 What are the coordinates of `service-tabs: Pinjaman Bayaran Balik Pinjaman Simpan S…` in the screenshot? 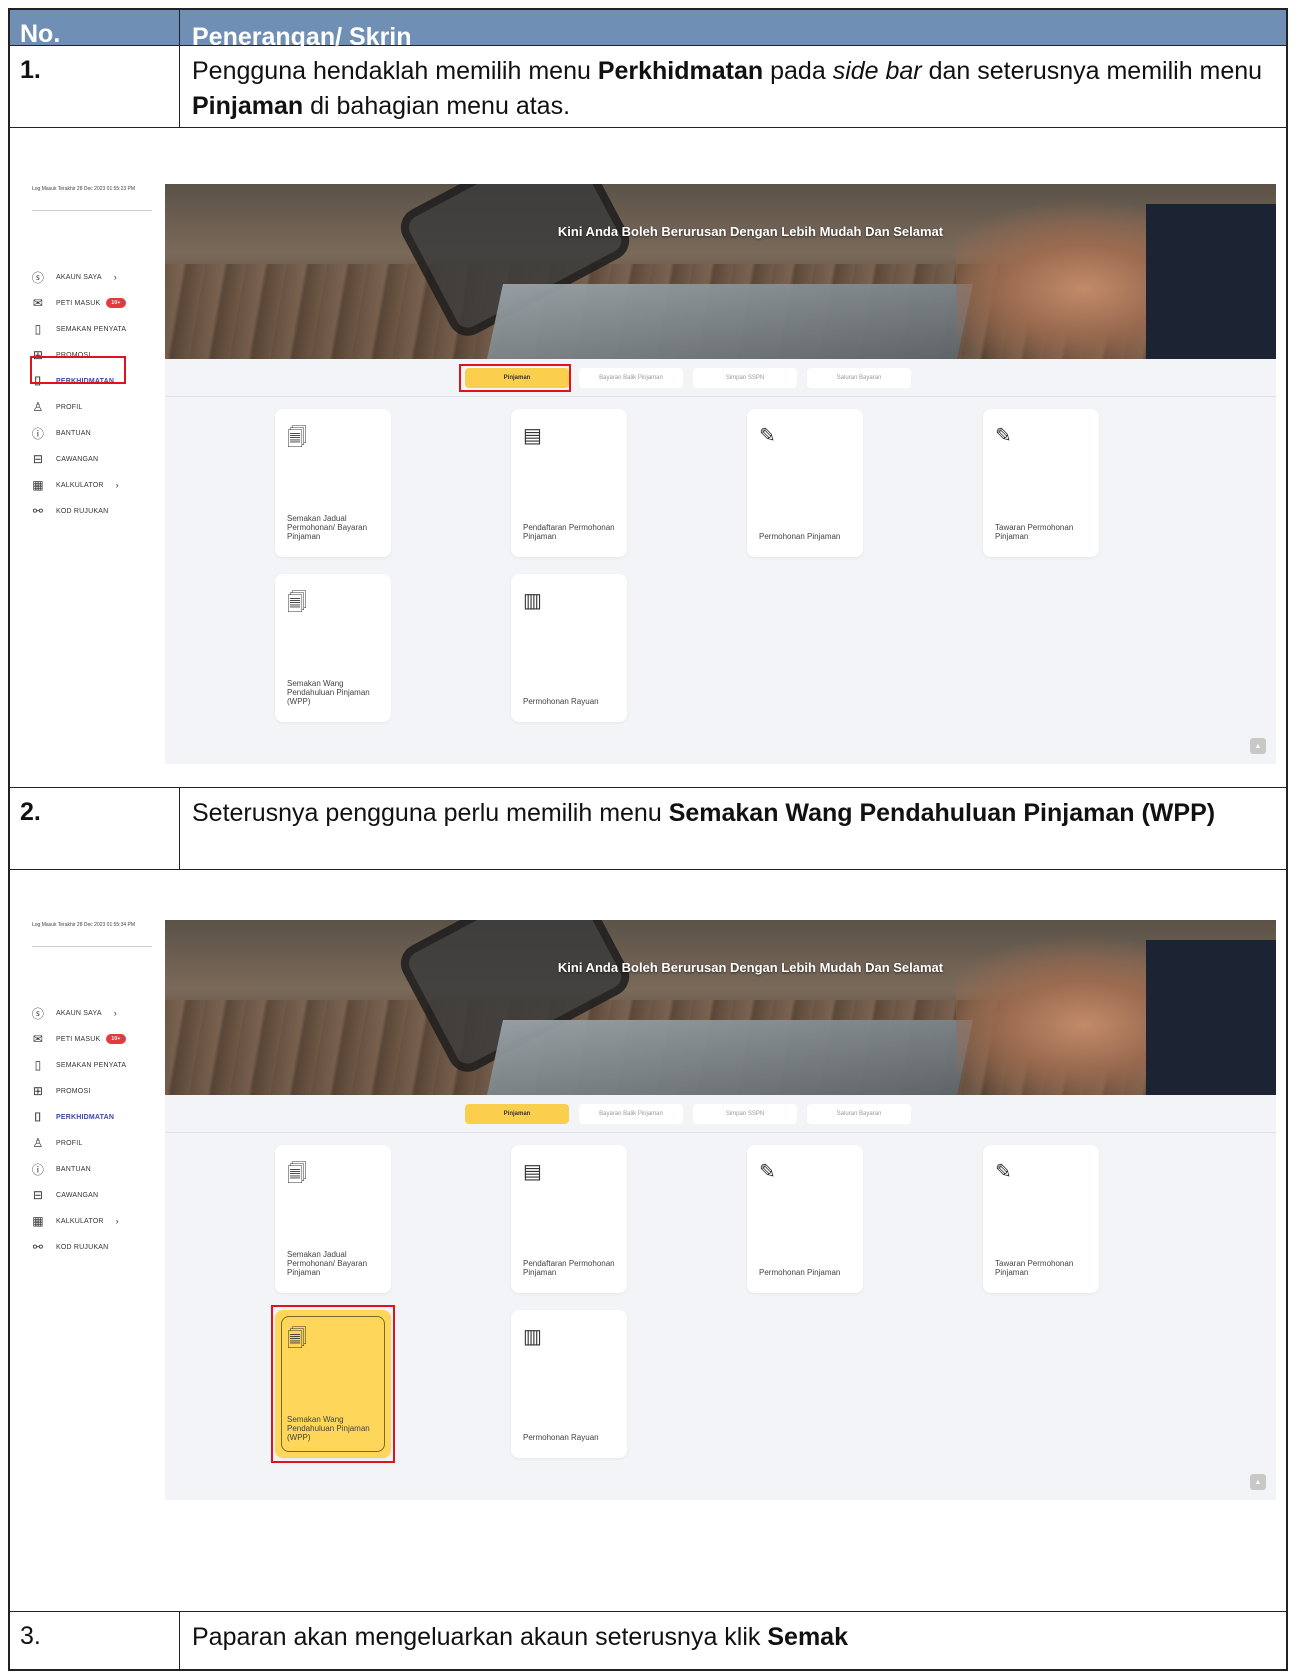 It's located at (688, 1114).